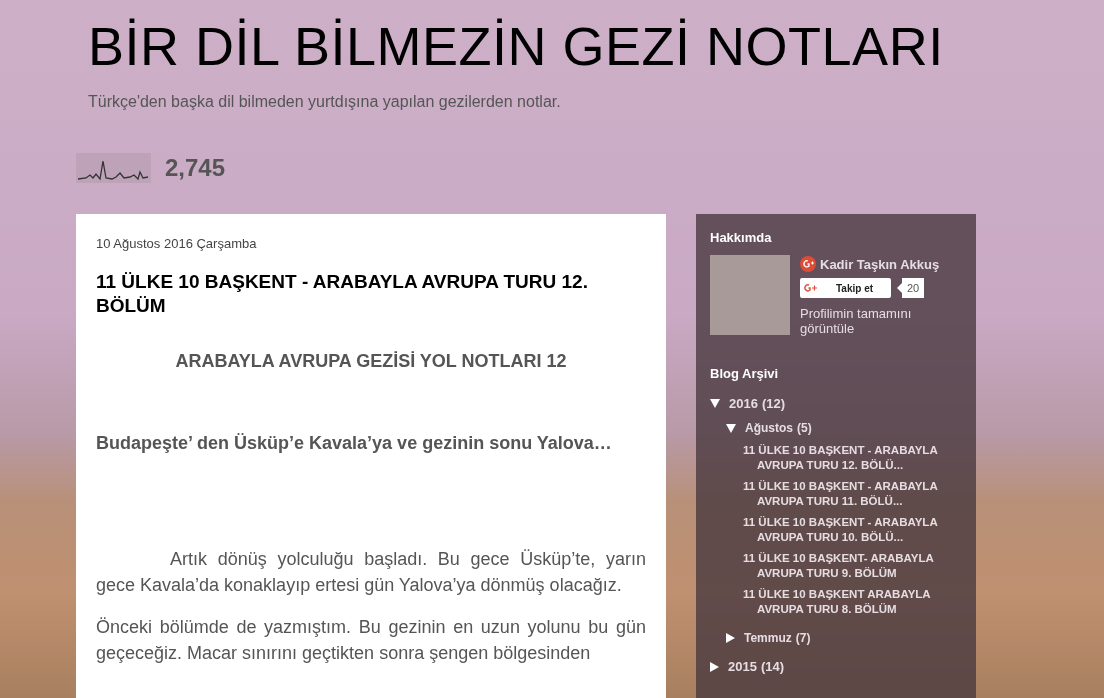 This screenshot has height=698, width=1104. What do you see at coordinates (371, 572) in the screenshot?
I see `post-paragraph: Artık dönüş yolculuğu başladı. Bu gece Üsküp’te, yarın gece Kavala’da konaklayıp ertesi gün Yalova’ya dönmüş olacağız.` at bounding box center [371, 572].